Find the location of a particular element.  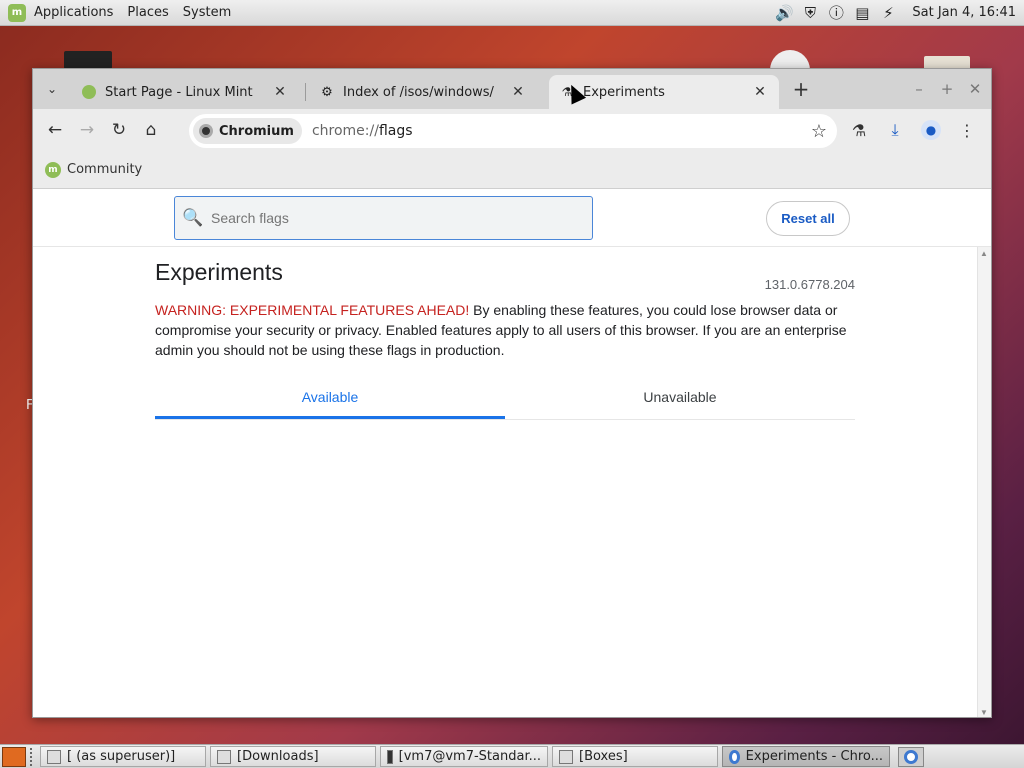

page-title: Experiments is located at coordinates (219, 272).